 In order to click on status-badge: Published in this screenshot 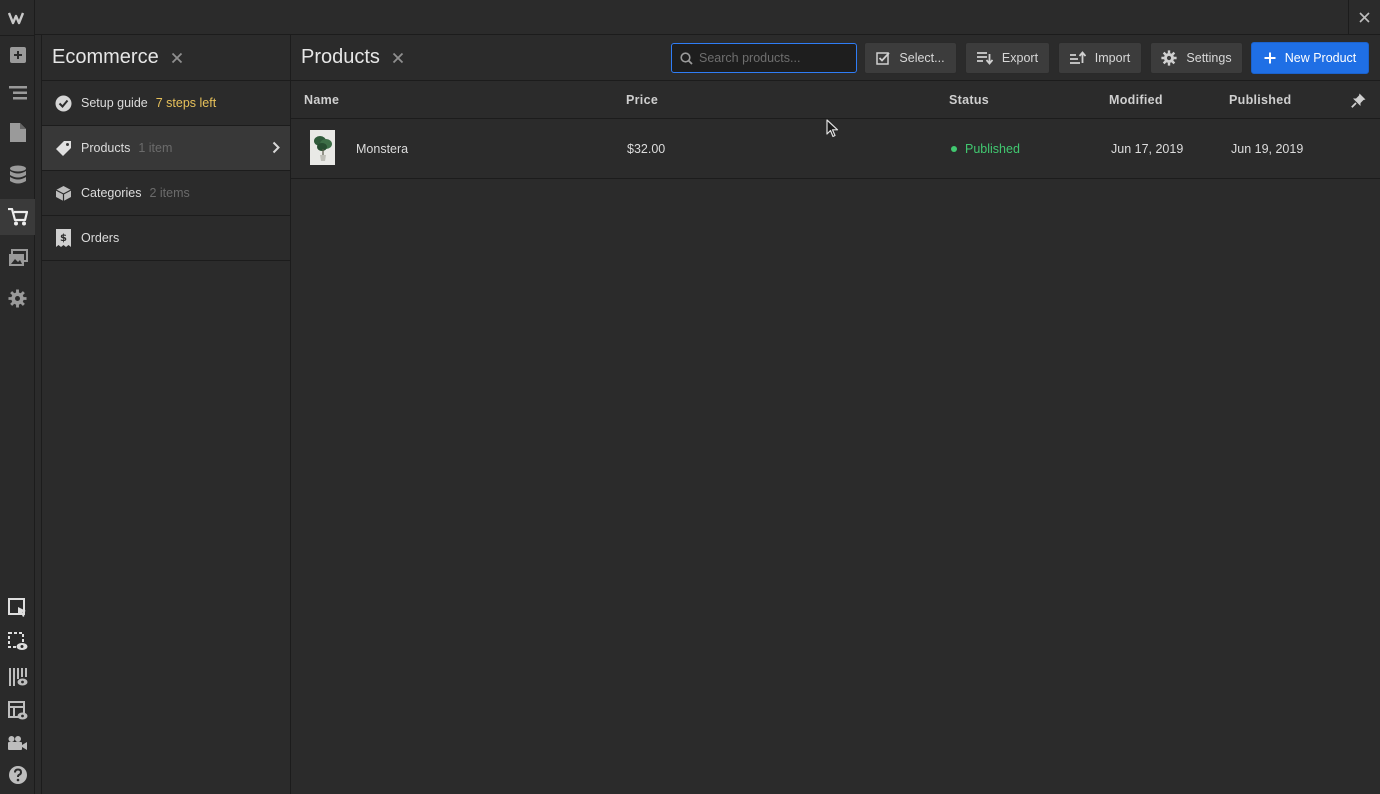, I will do `click(985, 149)`.